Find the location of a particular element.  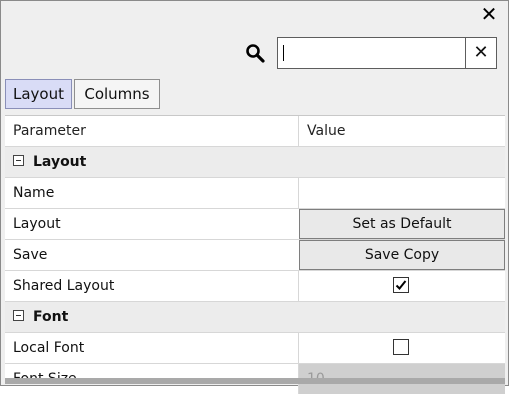

property-label: Shared Layout is located at coordinates (64, 286).